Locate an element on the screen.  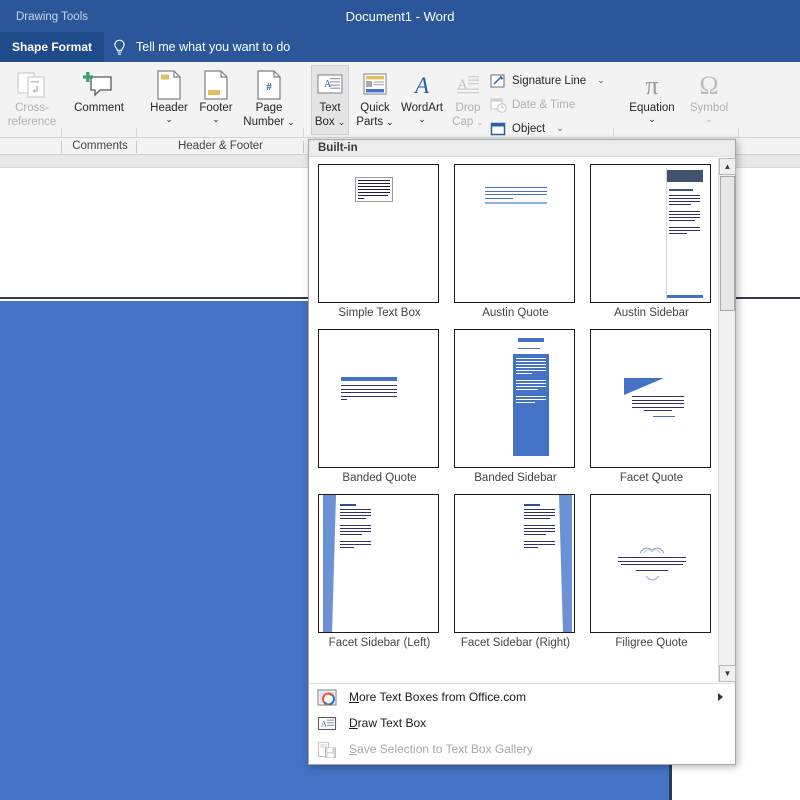
header-icon is located at coordinates (169, 85).